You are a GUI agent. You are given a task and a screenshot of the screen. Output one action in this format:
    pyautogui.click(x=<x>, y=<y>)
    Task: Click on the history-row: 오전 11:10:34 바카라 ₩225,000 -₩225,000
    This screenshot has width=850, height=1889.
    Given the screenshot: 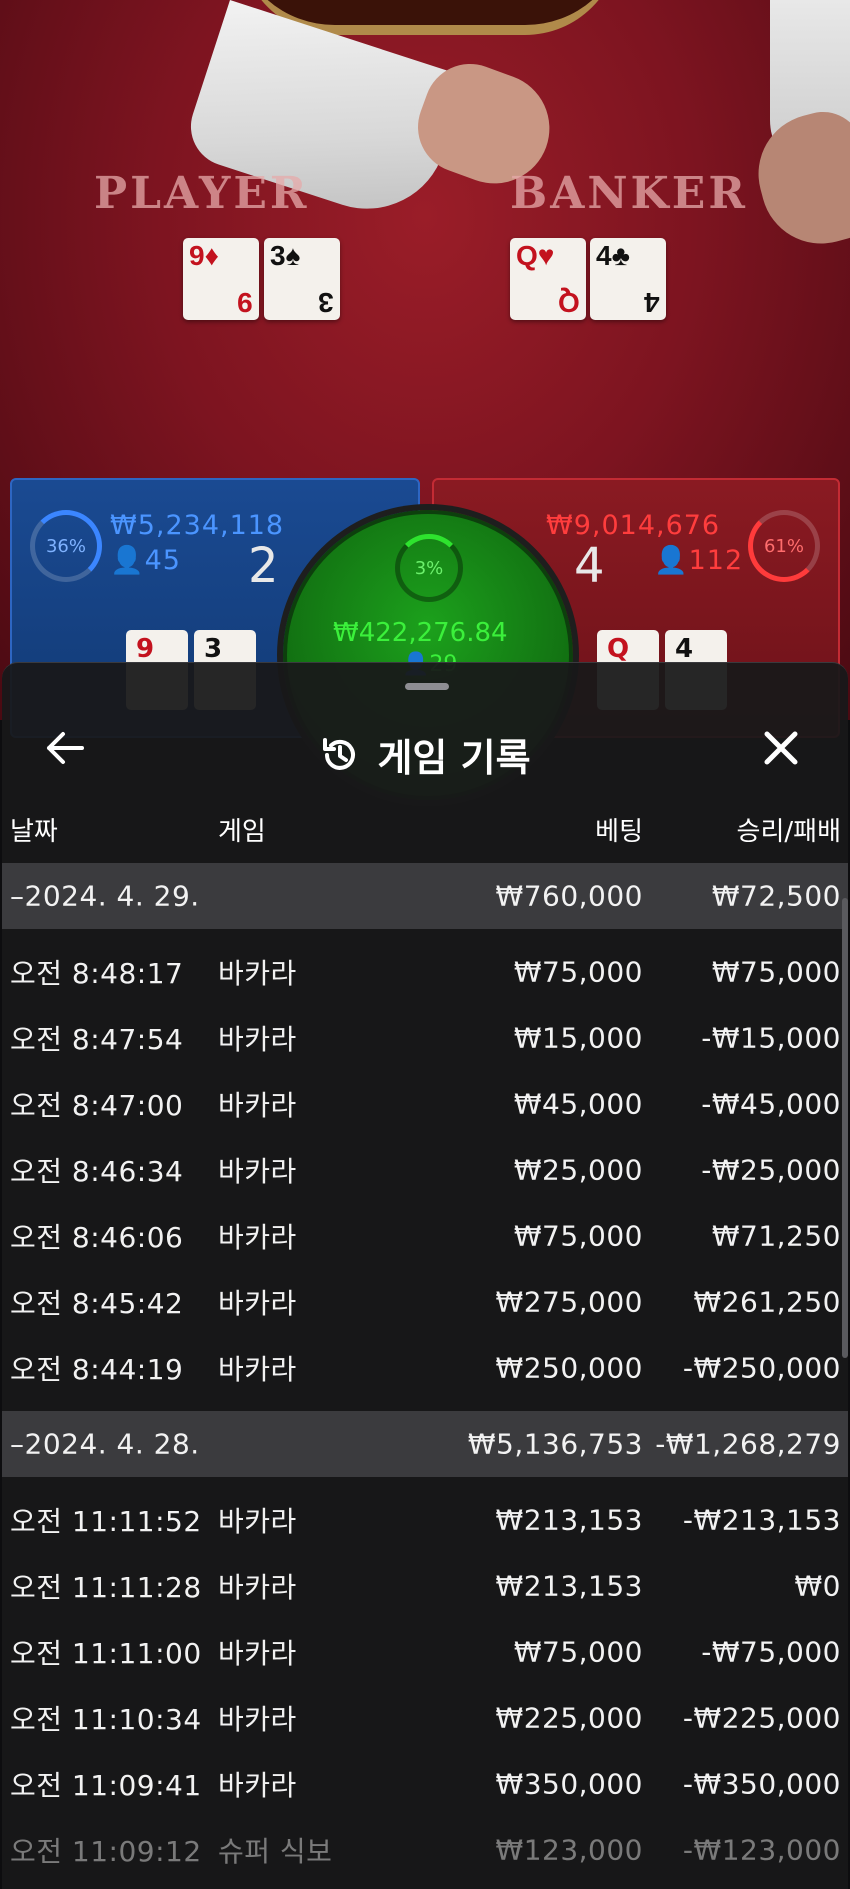 What is the action you would take?
    pyautogui.click(x=425, y=1718)
    